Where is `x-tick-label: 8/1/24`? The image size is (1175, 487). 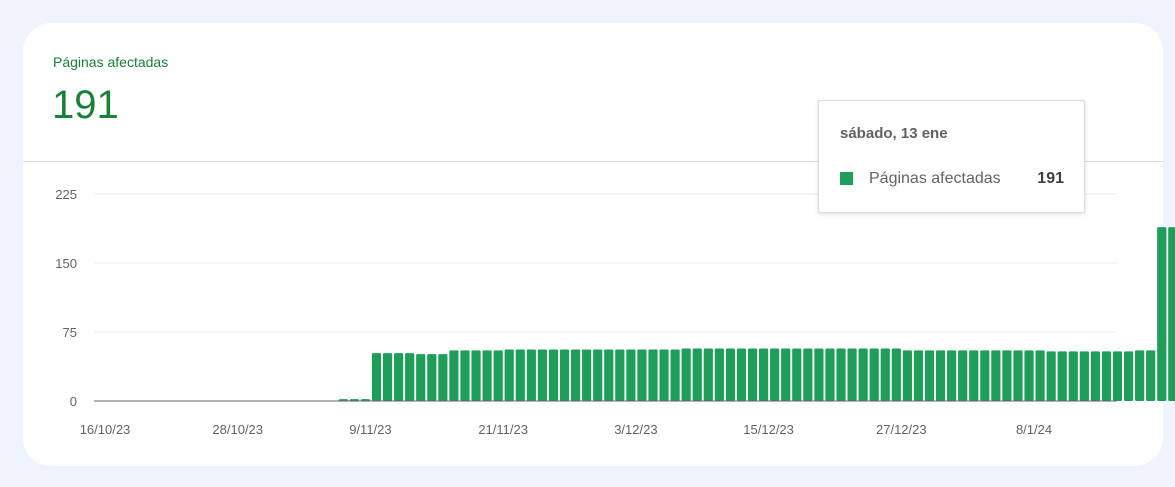
x-tick-label: 8/1/24 is located at coordinates (1034, 429).